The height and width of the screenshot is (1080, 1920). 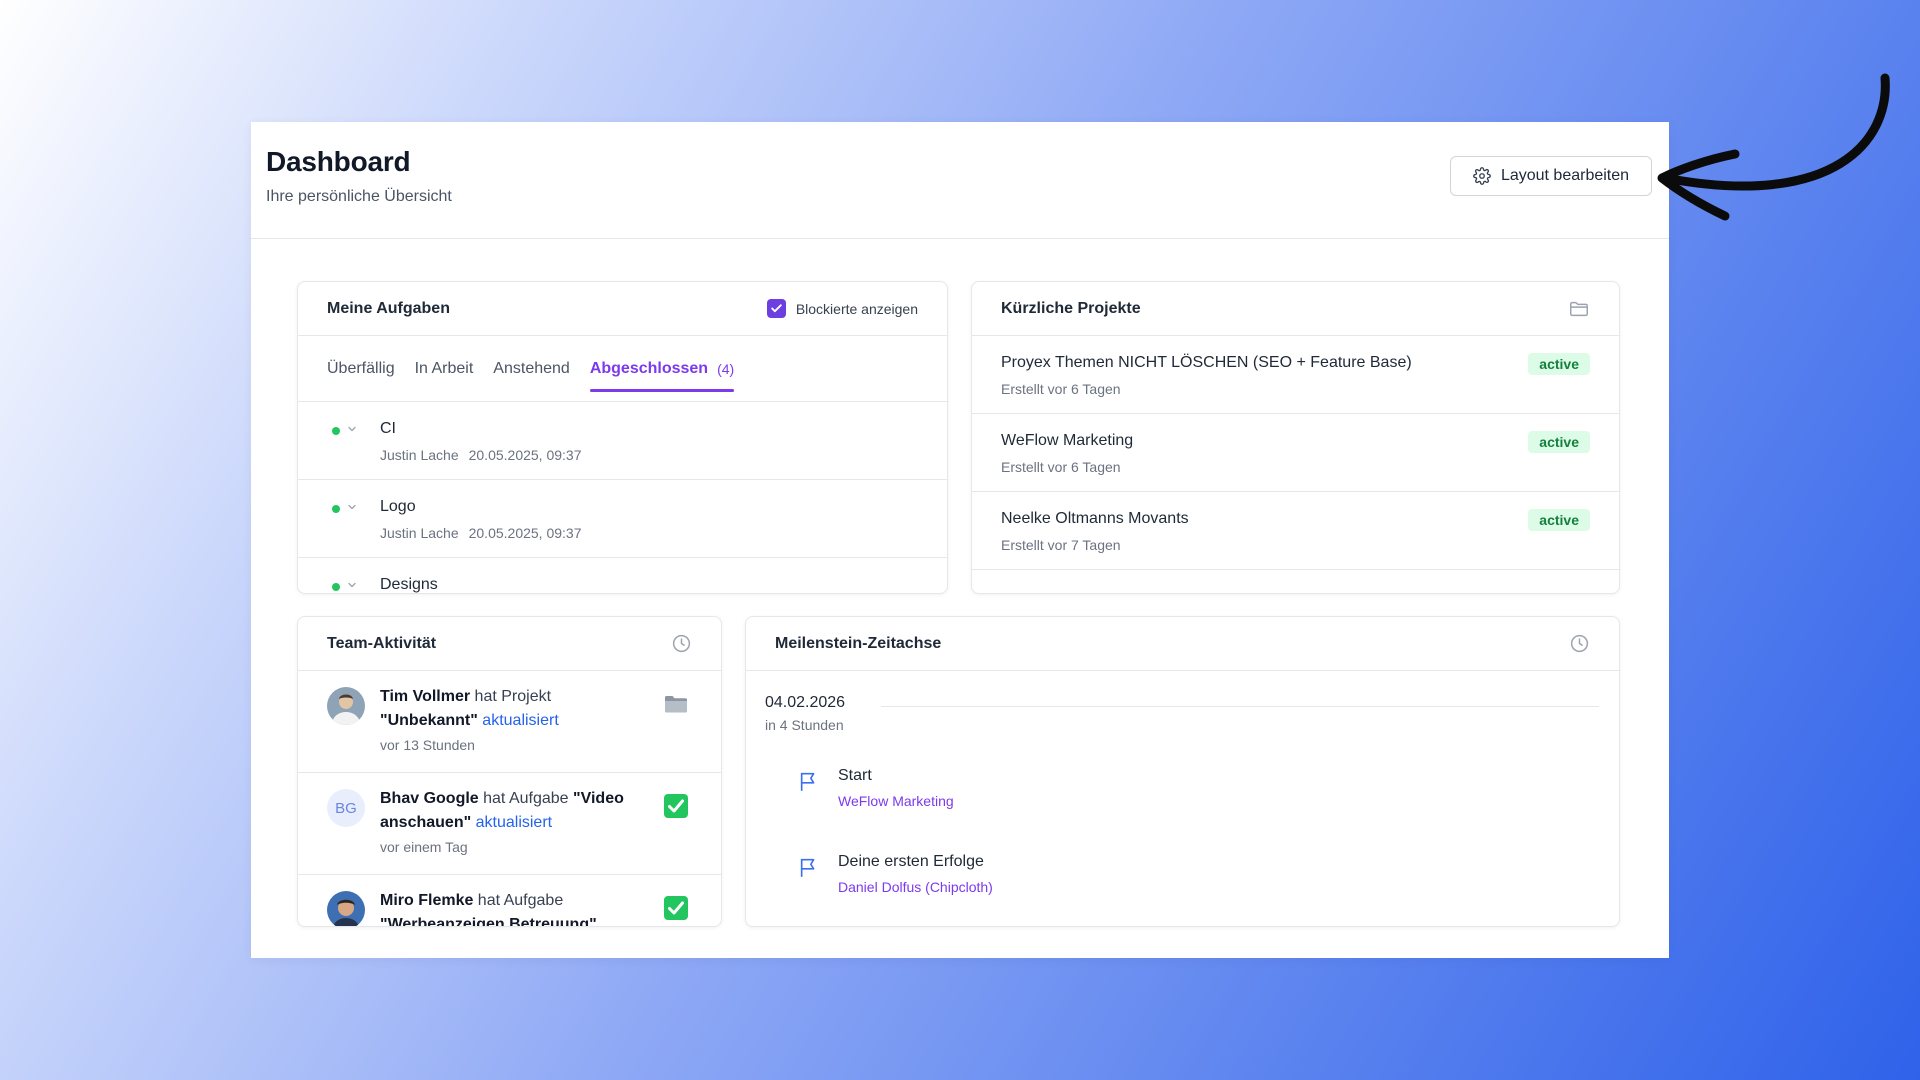 I want to click on milestone-date: 04.02.2026, so click(x=805, y=702).